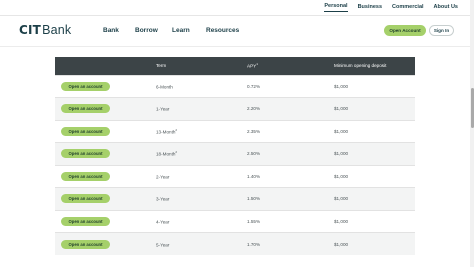 The width and height of the screenshot is (474, 267). What do you see at coordinates (252, 67) in the screenshot?
I see `header-apy-label: APY` at bounding box center [252, 67].